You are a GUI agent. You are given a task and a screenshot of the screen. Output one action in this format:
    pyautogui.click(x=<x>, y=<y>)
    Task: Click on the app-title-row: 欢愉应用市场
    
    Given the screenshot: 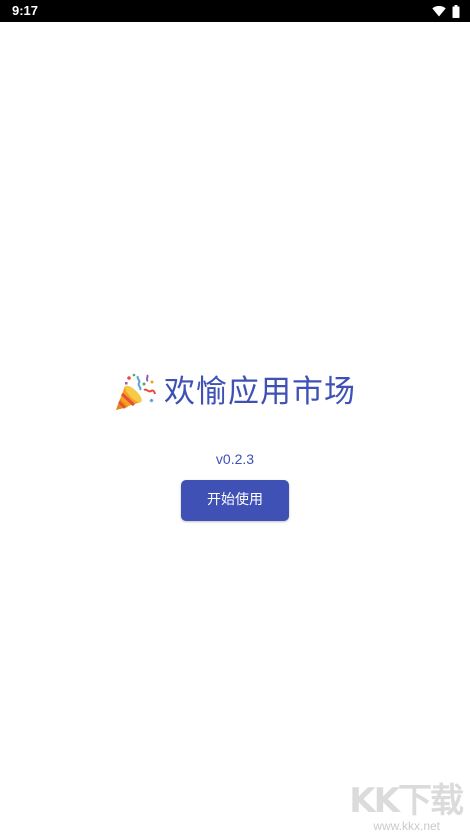 What is the action you would take?
    pyautogui.click(x=235, y=392)
    